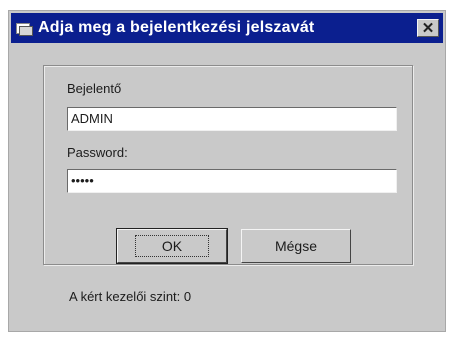 The width and height of the screenshot is (450, 340). Describe the element at coordinates (176, 27) in the screenshot. I see `dialog-title: Adja meg a bejelentkezési jelszavát` at that location.